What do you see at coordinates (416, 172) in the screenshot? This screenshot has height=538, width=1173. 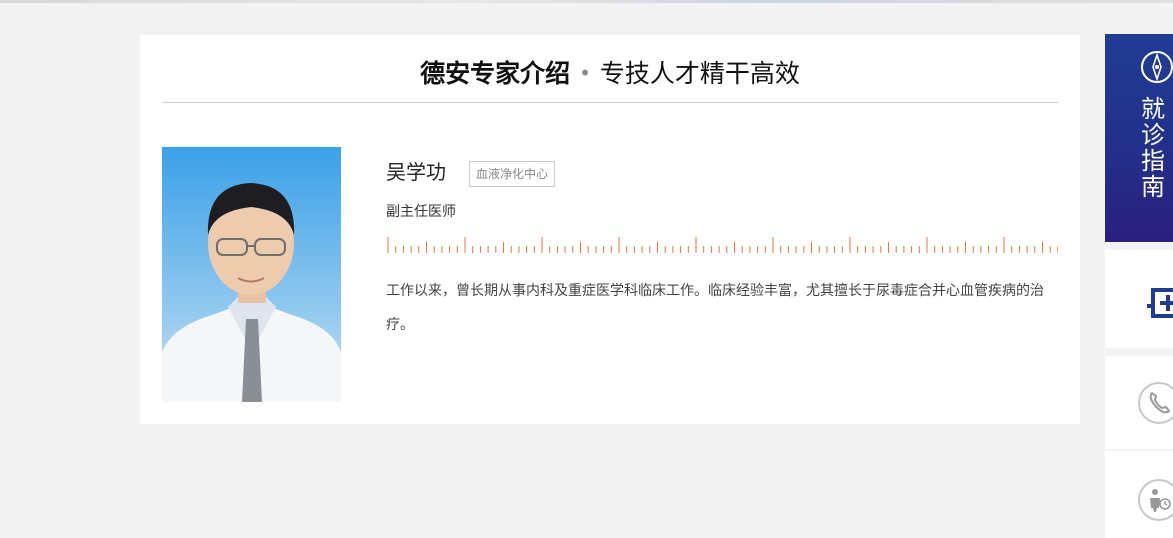 I see `doctor-name: 吴学功` at bounding box center [416, 172].